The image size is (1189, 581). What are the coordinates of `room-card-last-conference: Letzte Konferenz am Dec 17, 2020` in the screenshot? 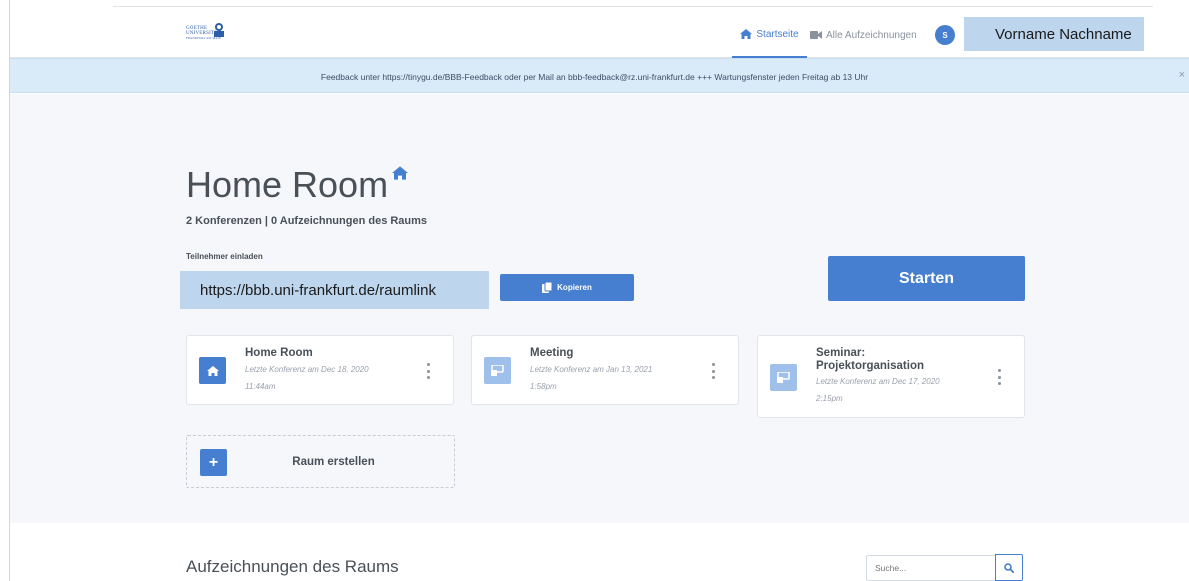 It's located at (878, 381).